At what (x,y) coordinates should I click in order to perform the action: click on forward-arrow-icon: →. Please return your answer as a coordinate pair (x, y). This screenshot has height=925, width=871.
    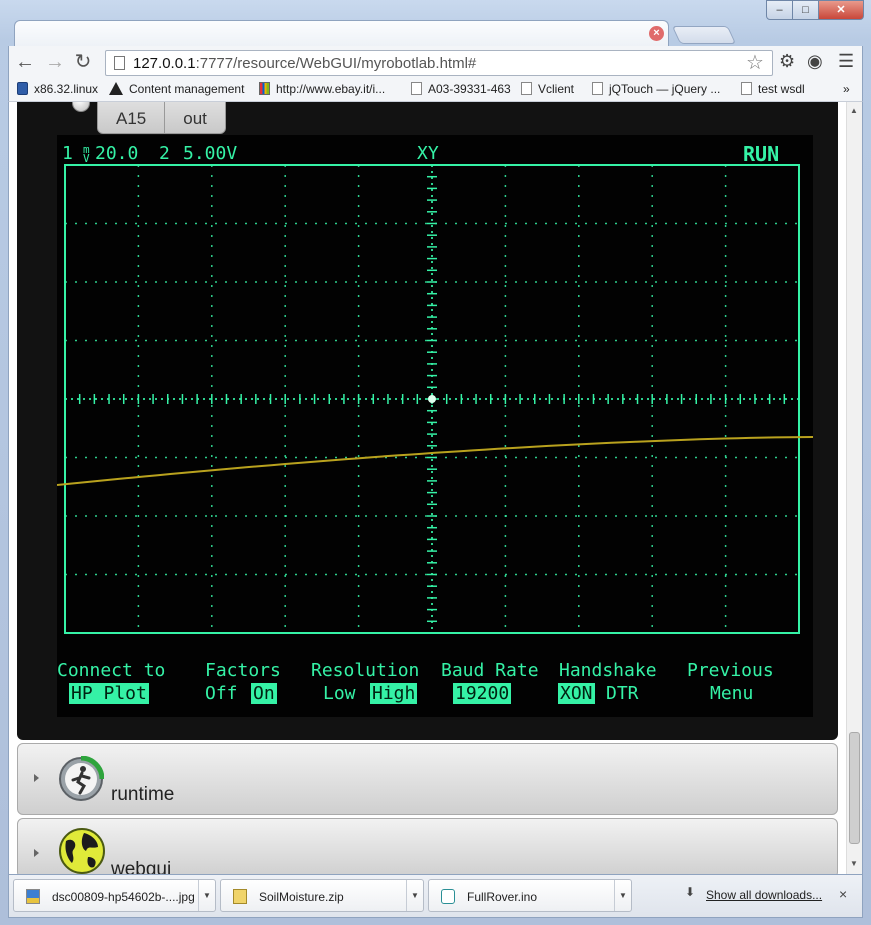
    Looking at the image, I should click on (55, 62).